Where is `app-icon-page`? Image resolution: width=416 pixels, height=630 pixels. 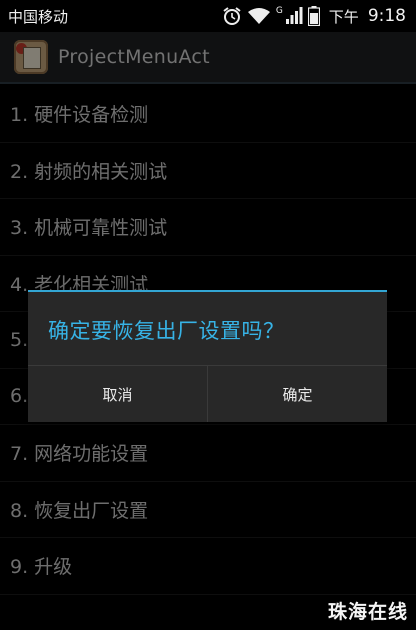
app-icon-page is located at coordinates (32, 58).